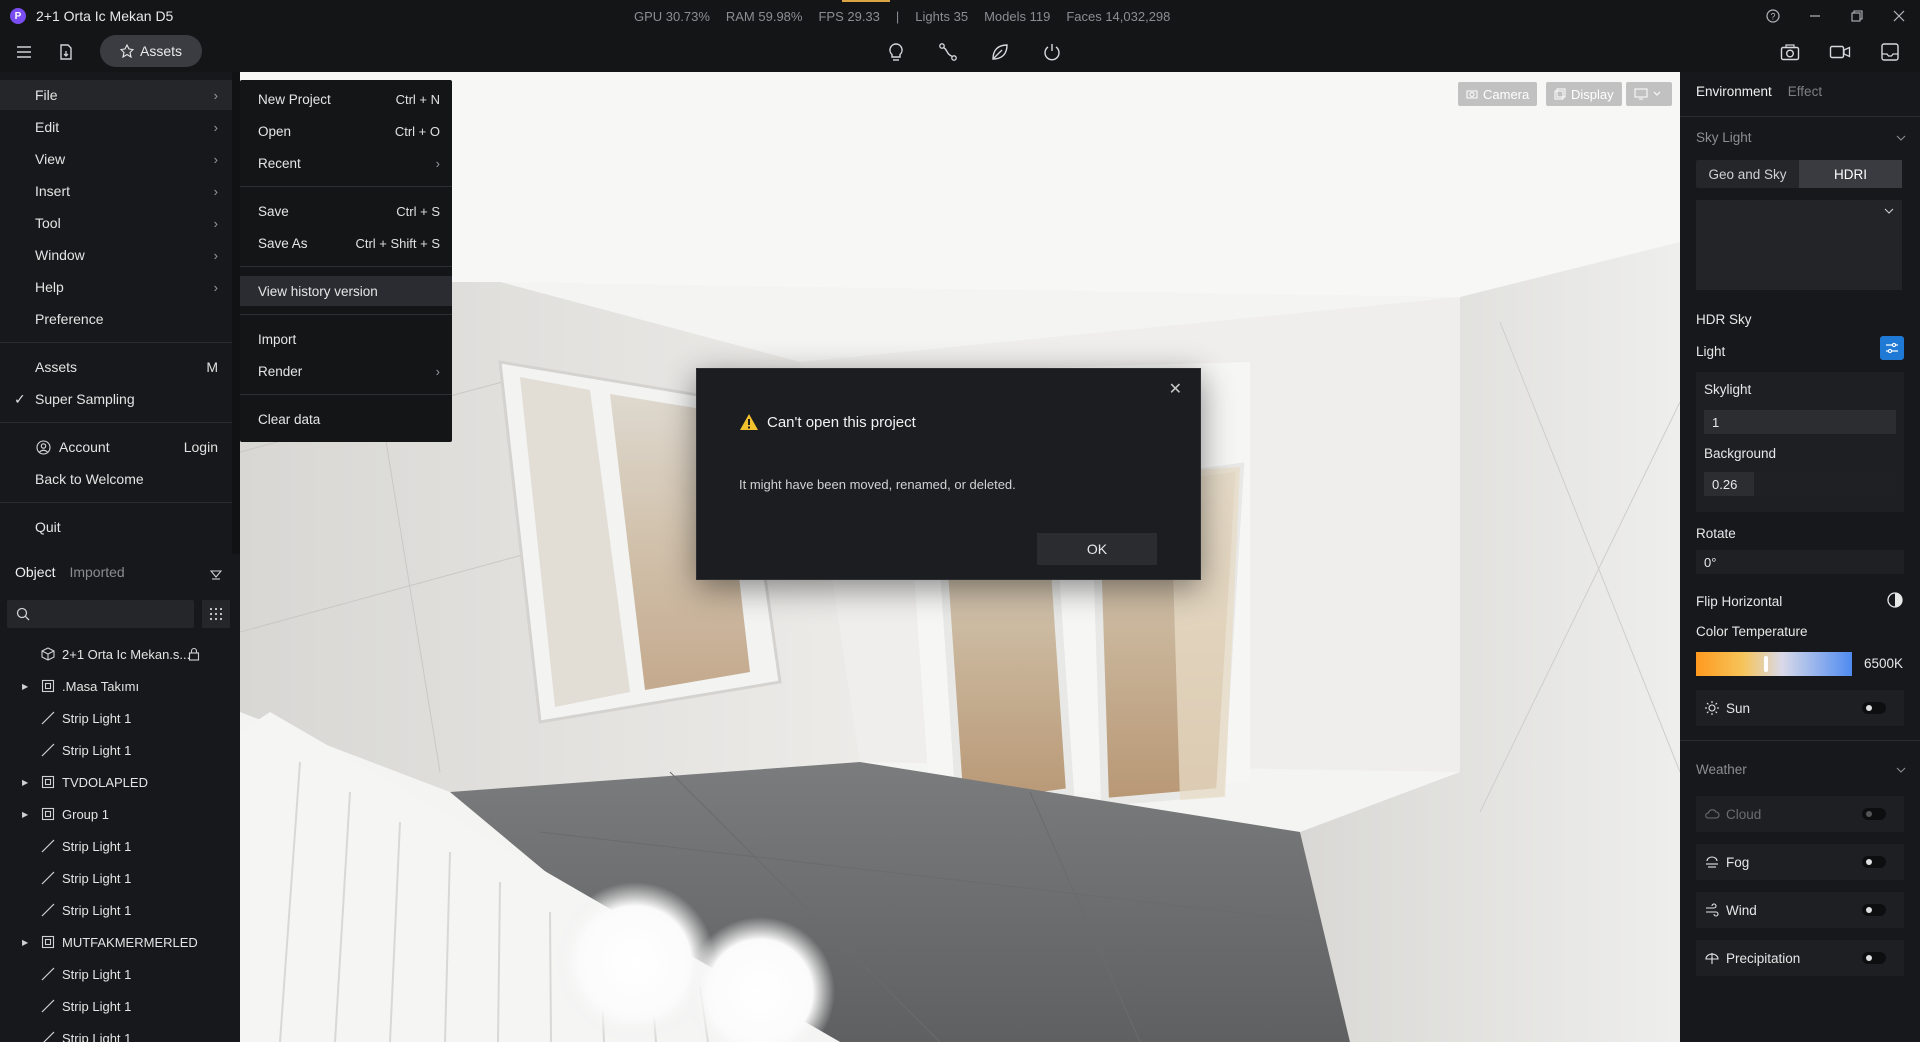  I want to click on submenu-item-save: Save Ctrl + S, so click(346, 211).